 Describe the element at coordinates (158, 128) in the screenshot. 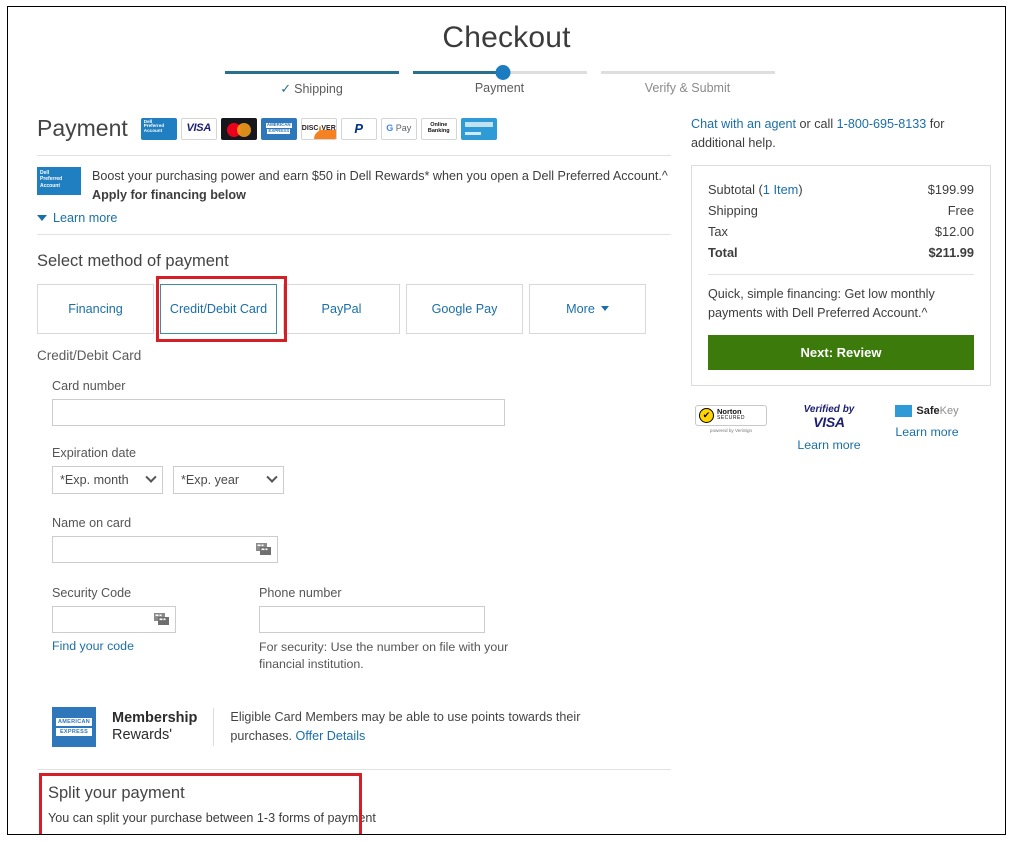

I see `dell-preferred-account-logo: Dell Preferred Account` at that location.